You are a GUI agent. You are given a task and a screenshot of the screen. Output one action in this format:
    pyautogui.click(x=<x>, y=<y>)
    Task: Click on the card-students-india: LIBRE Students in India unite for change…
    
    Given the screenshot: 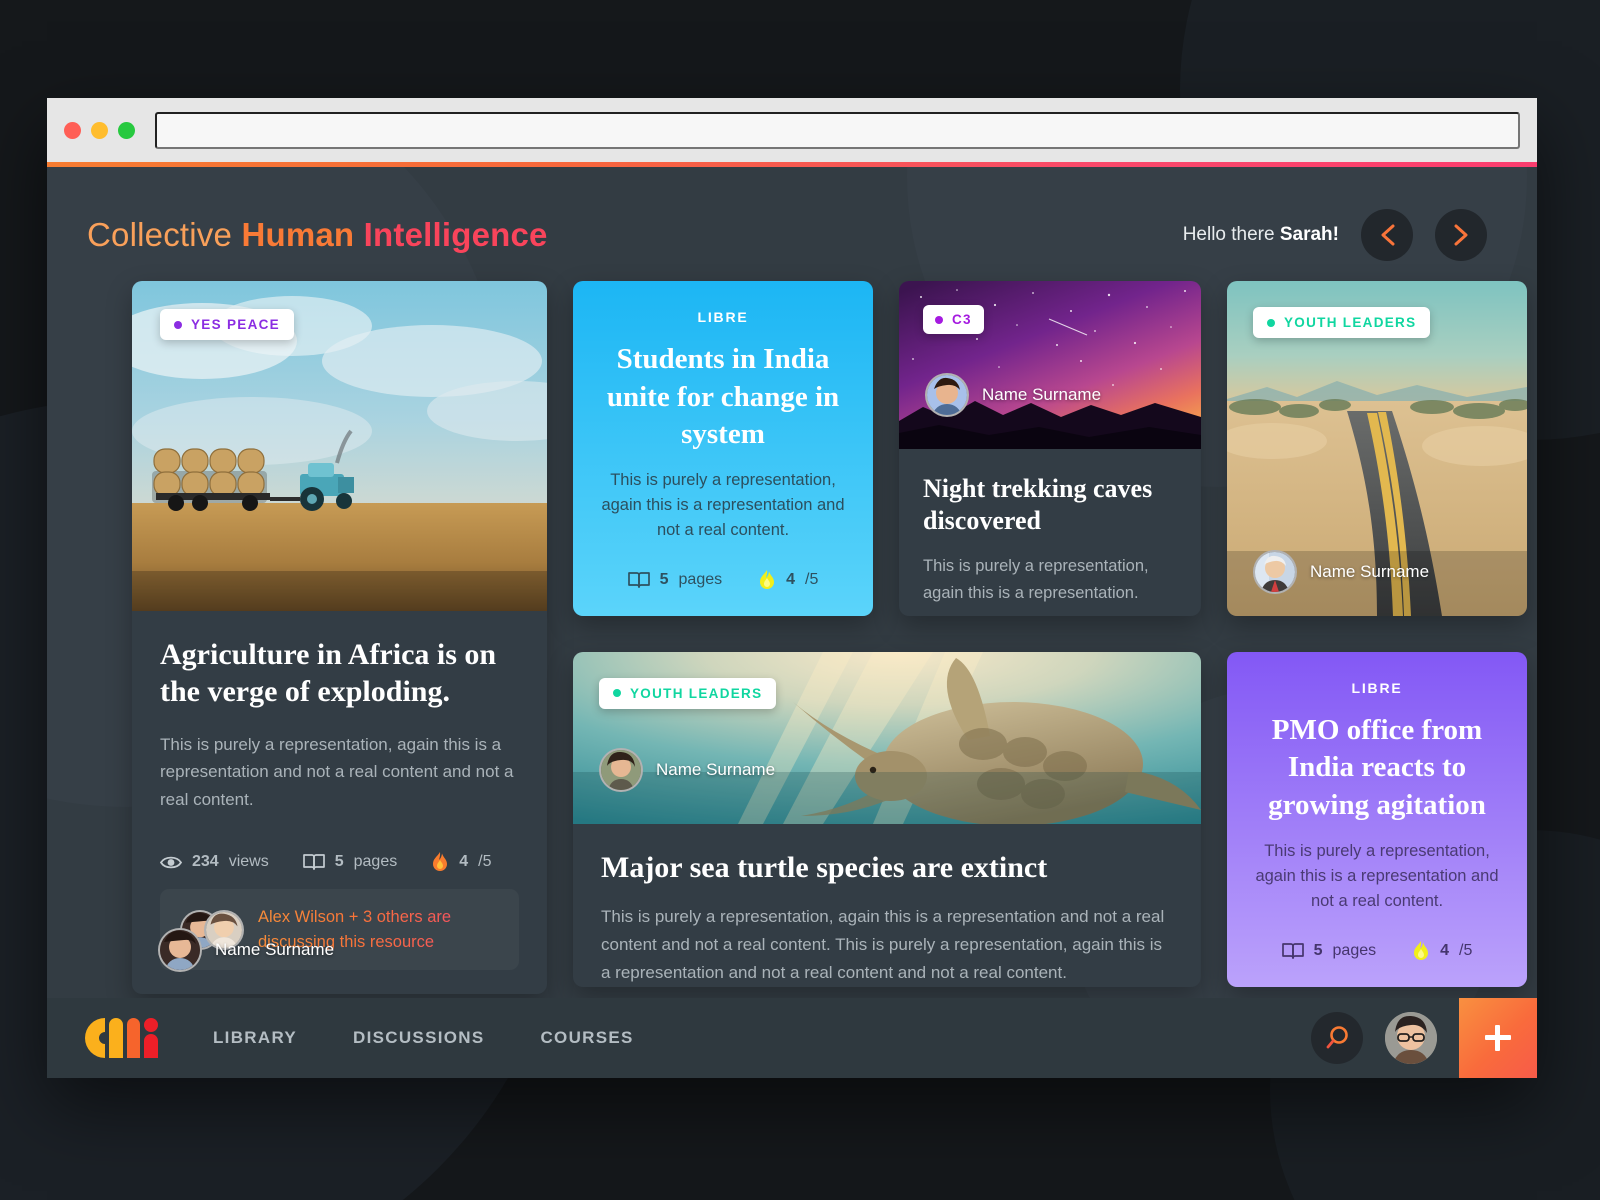 What is the action you would take?
    pyautogui.click(x=723, y=448)
    